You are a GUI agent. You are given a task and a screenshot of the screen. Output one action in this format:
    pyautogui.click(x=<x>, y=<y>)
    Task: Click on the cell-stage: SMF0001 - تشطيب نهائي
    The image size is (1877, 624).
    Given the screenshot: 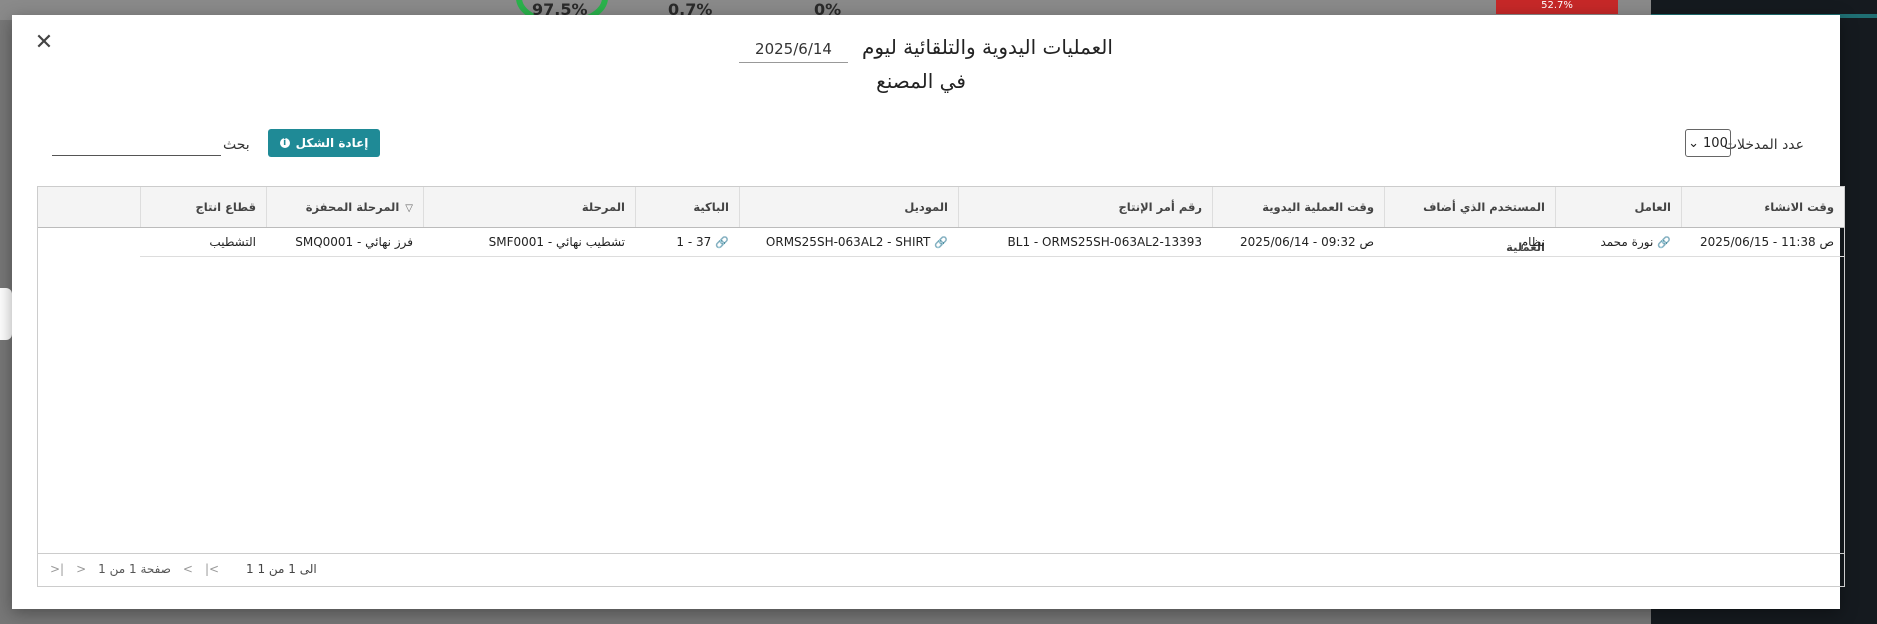 What is the action you would take?
    pyautogui.click(x=556, y=242)
    